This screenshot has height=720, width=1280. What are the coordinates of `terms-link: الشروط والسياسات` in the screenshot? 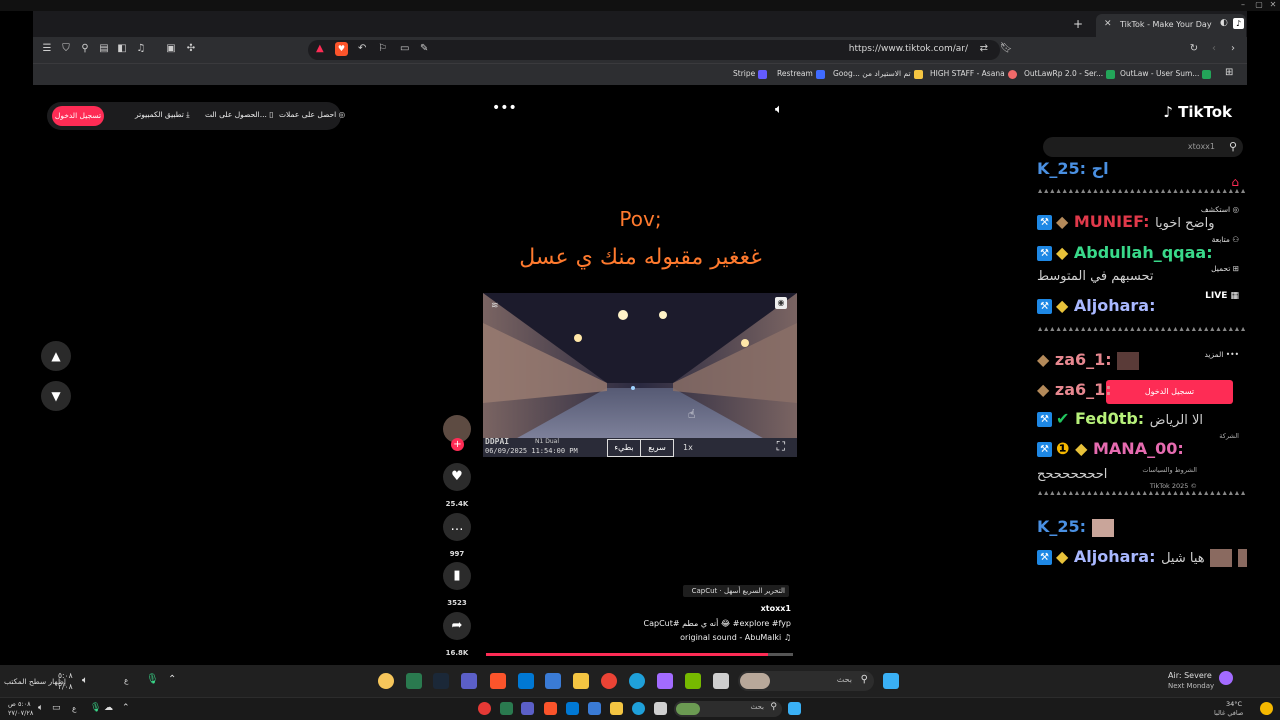 It's located at (1169, 470).